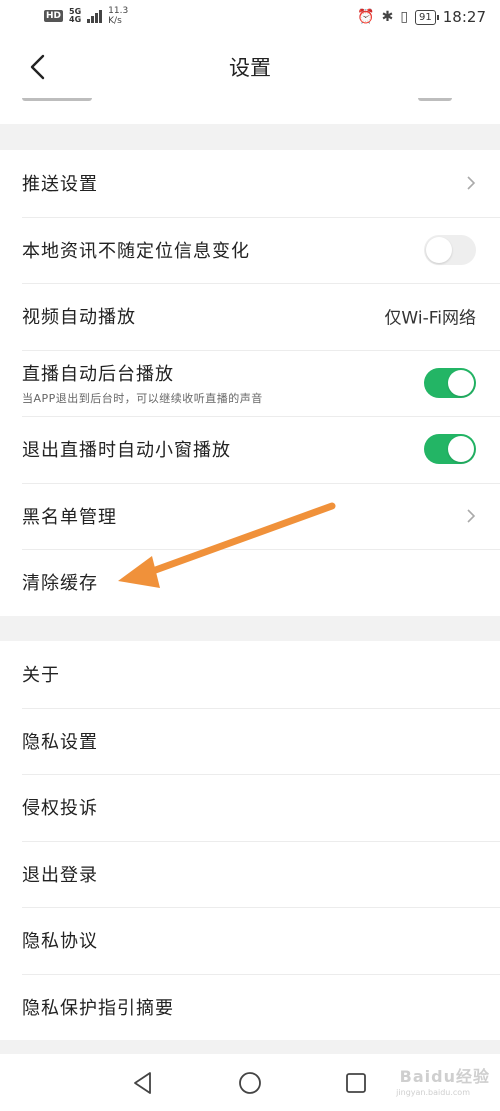  I want to click on status-bar: HD 5G 4G 11.3 K/s ⏰ ✱ ▯ 91 18:27, so click(250, 18).